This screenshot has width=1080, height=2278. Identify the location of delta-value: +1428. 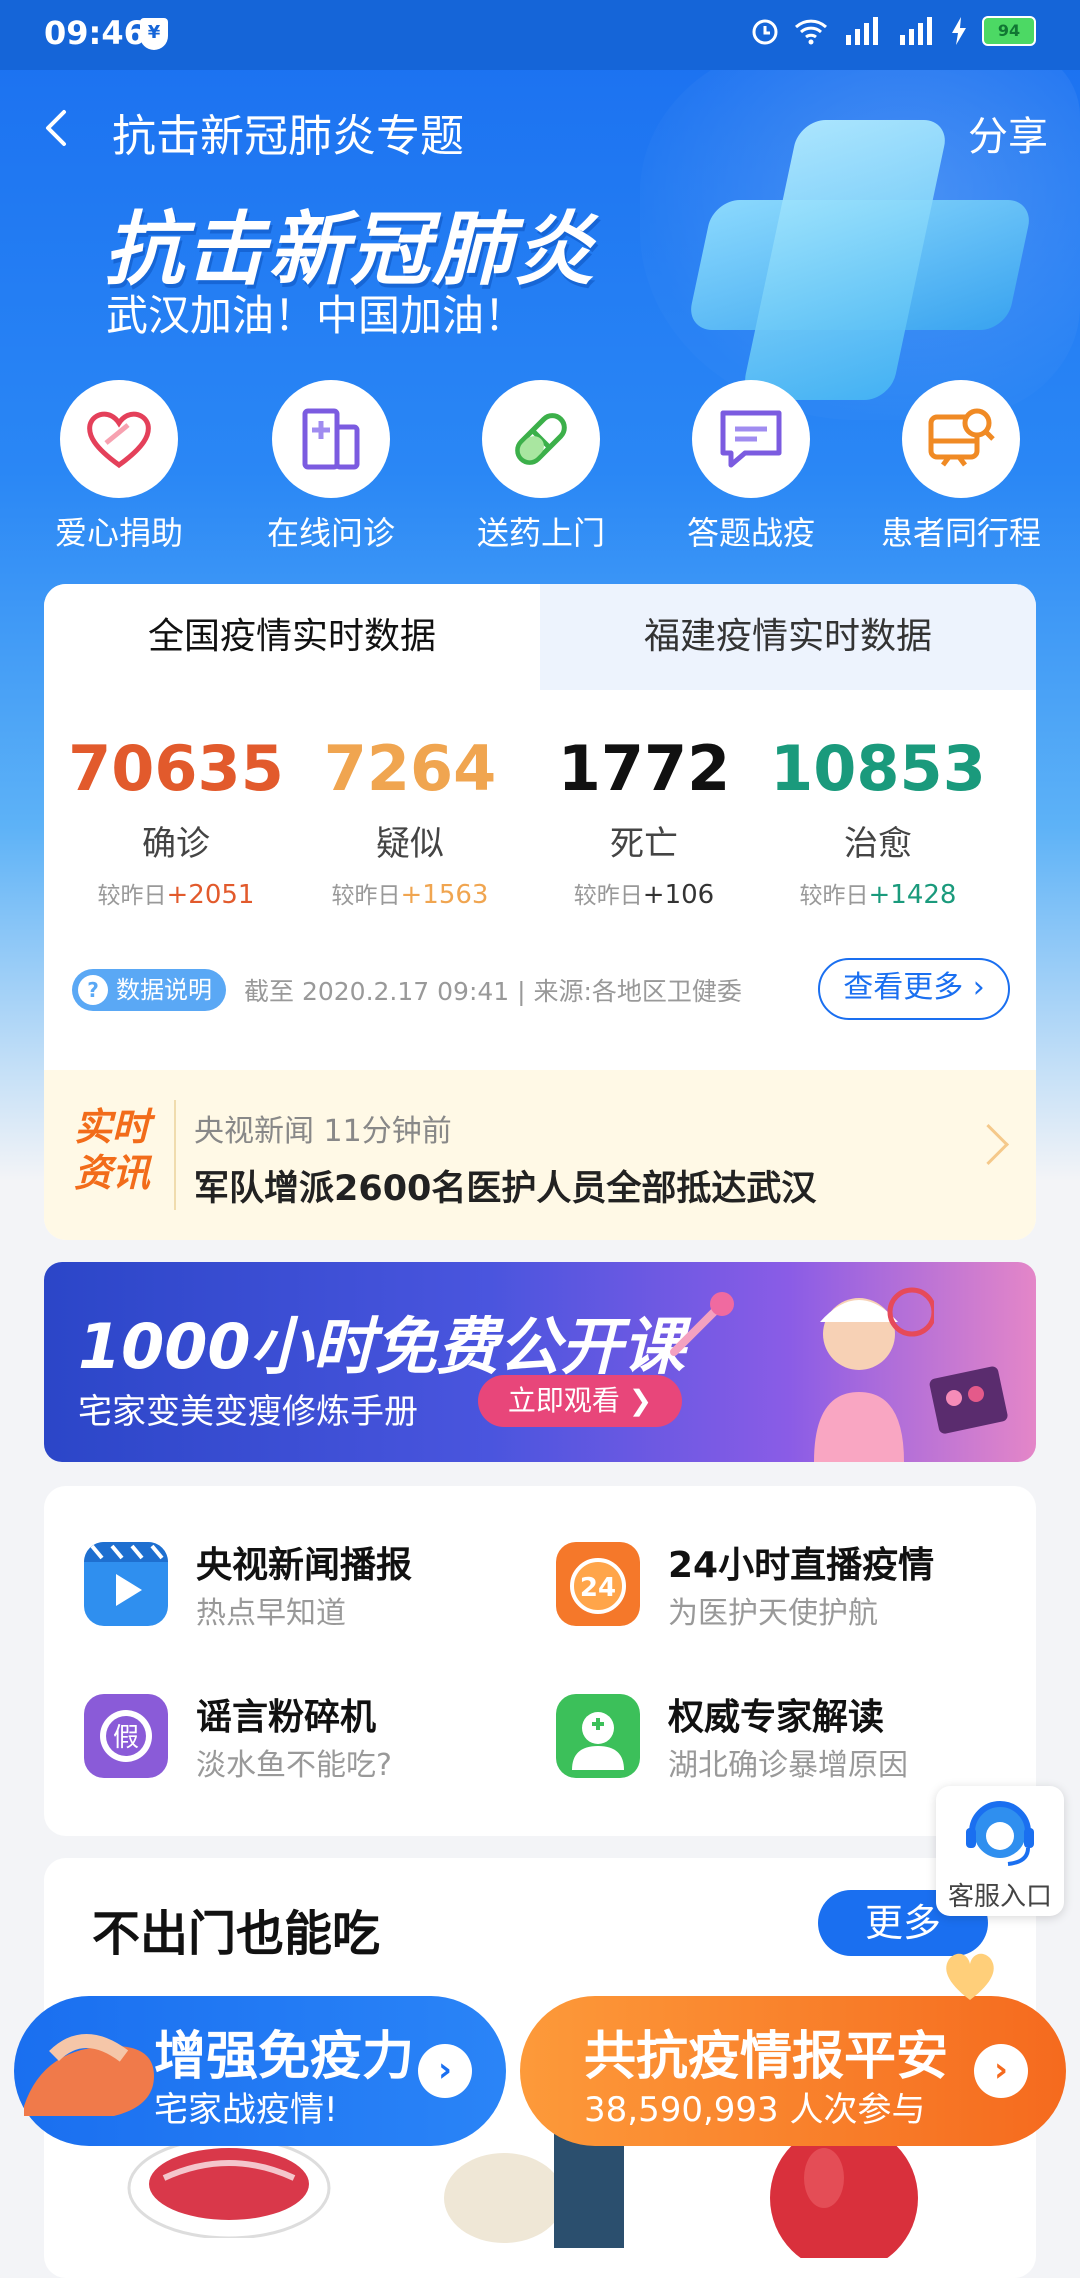
(912, 895).